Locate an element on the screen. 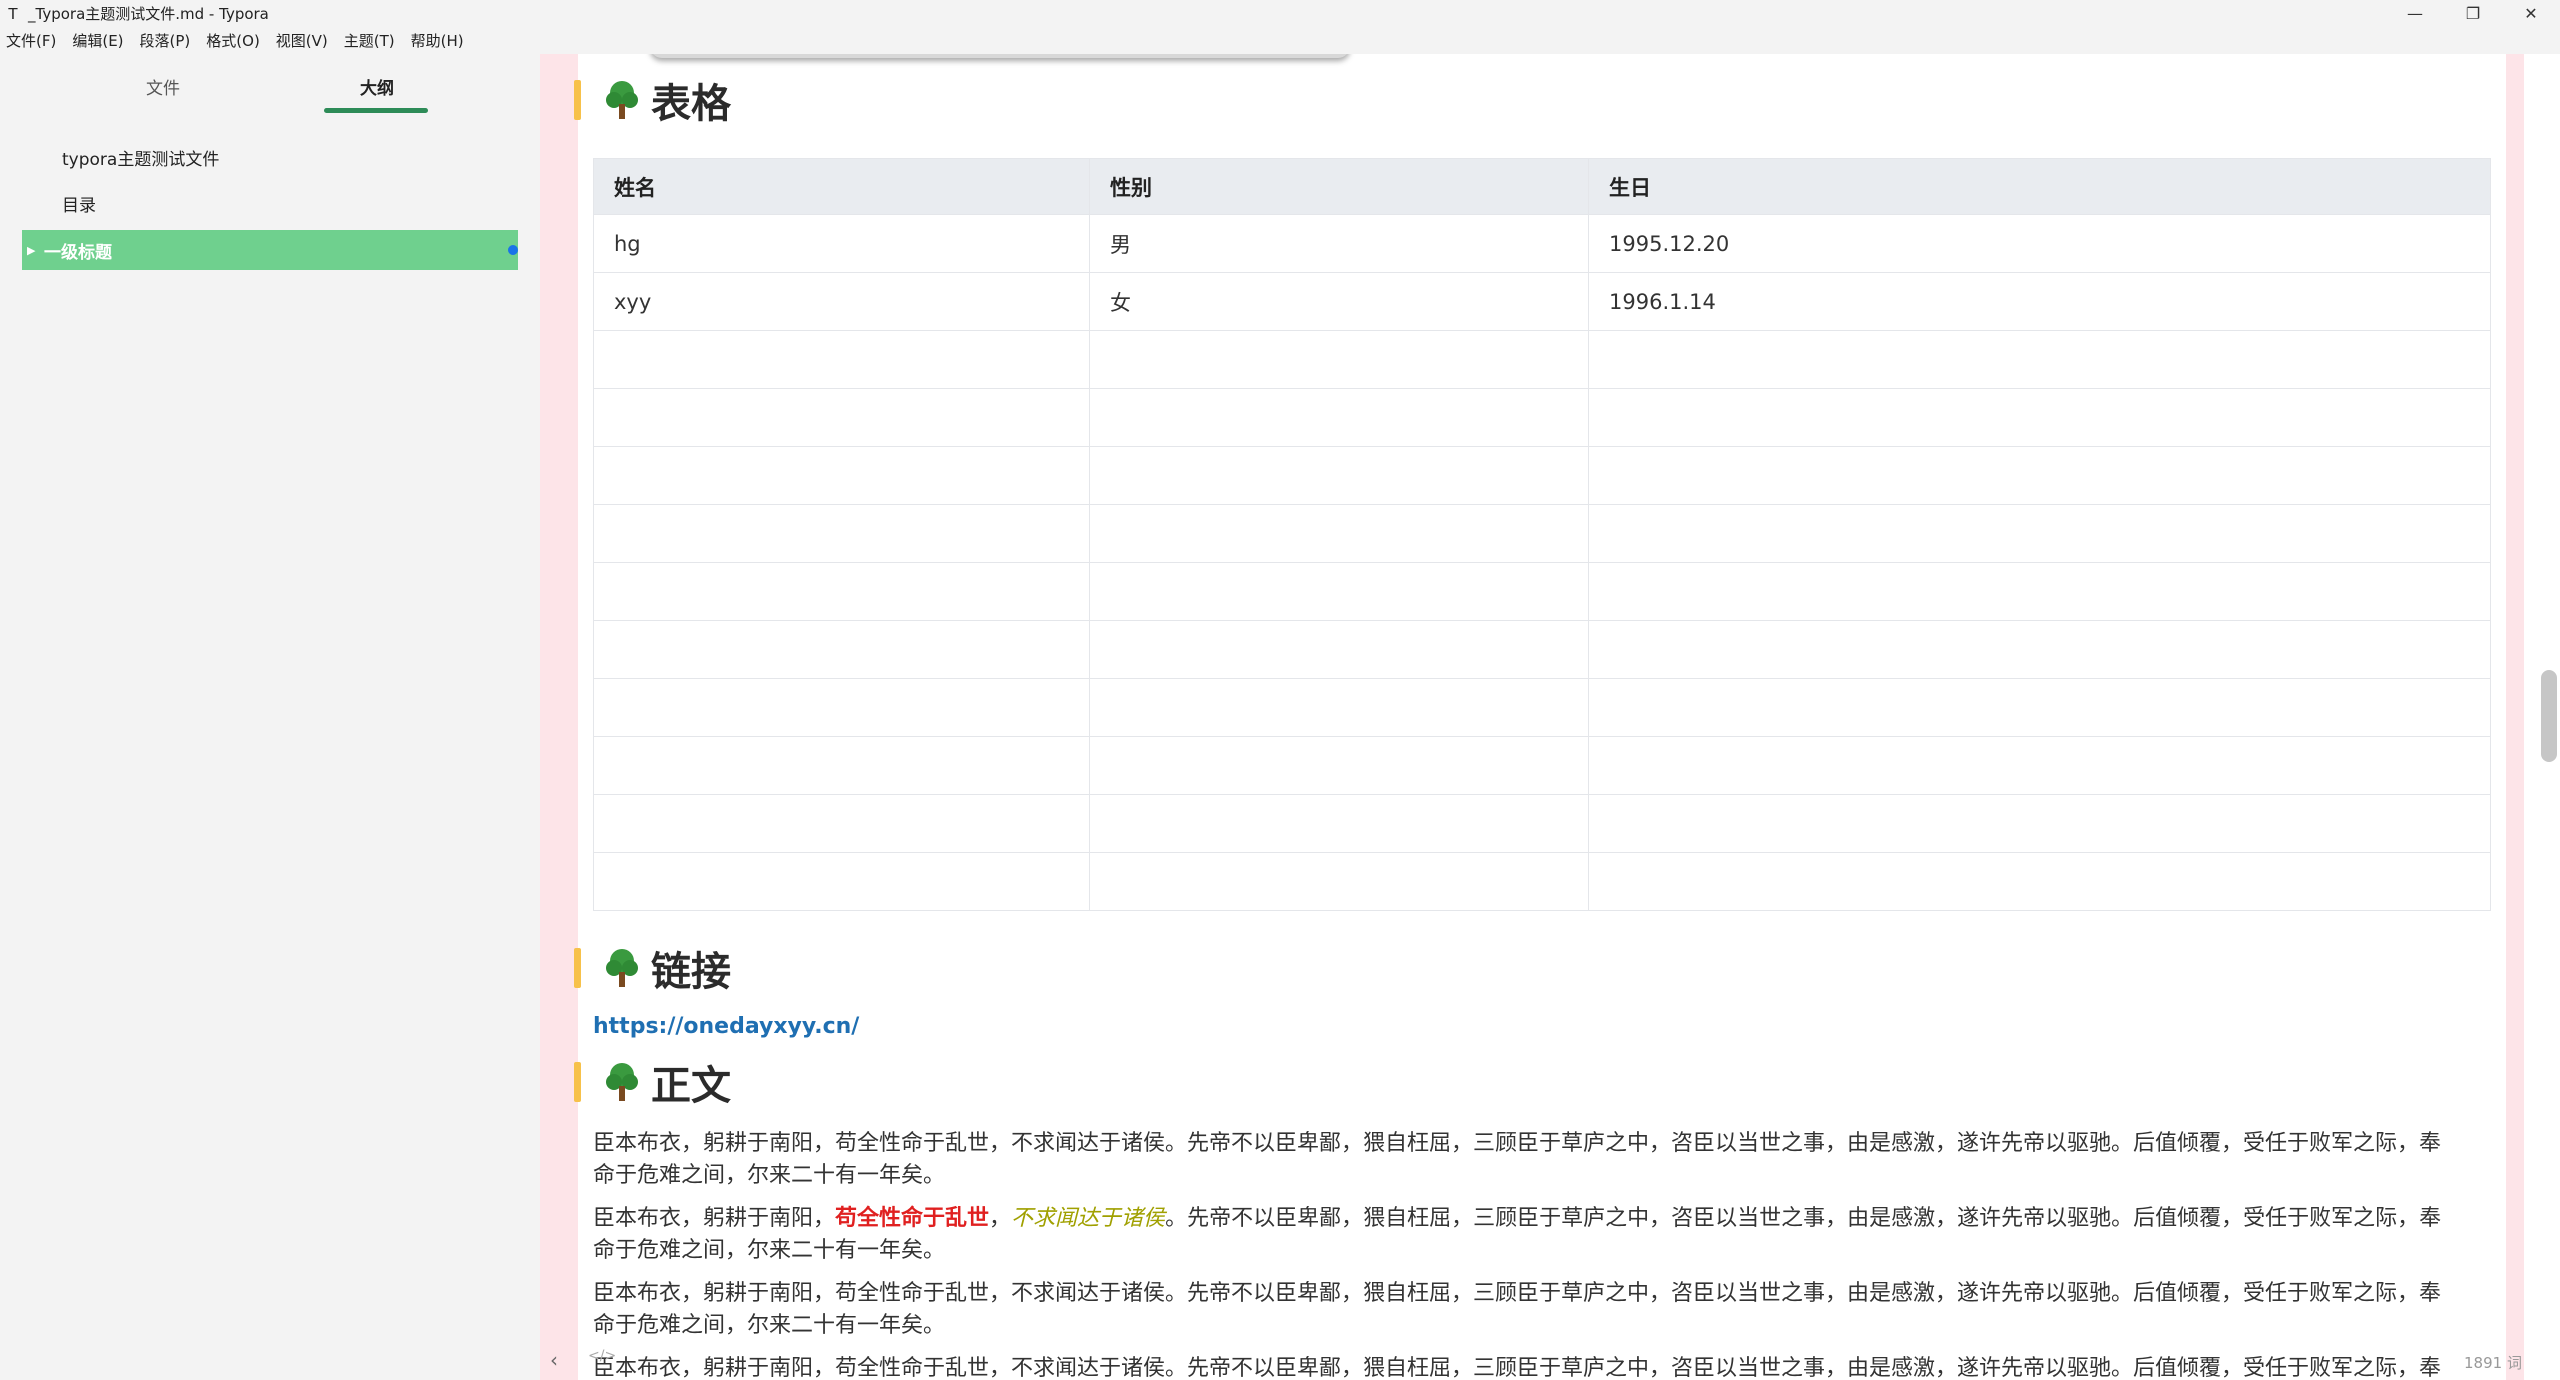 The height and width of the screenshot is (1380, 2560). close-button: ✕ is located at coordinates (2531, 13).